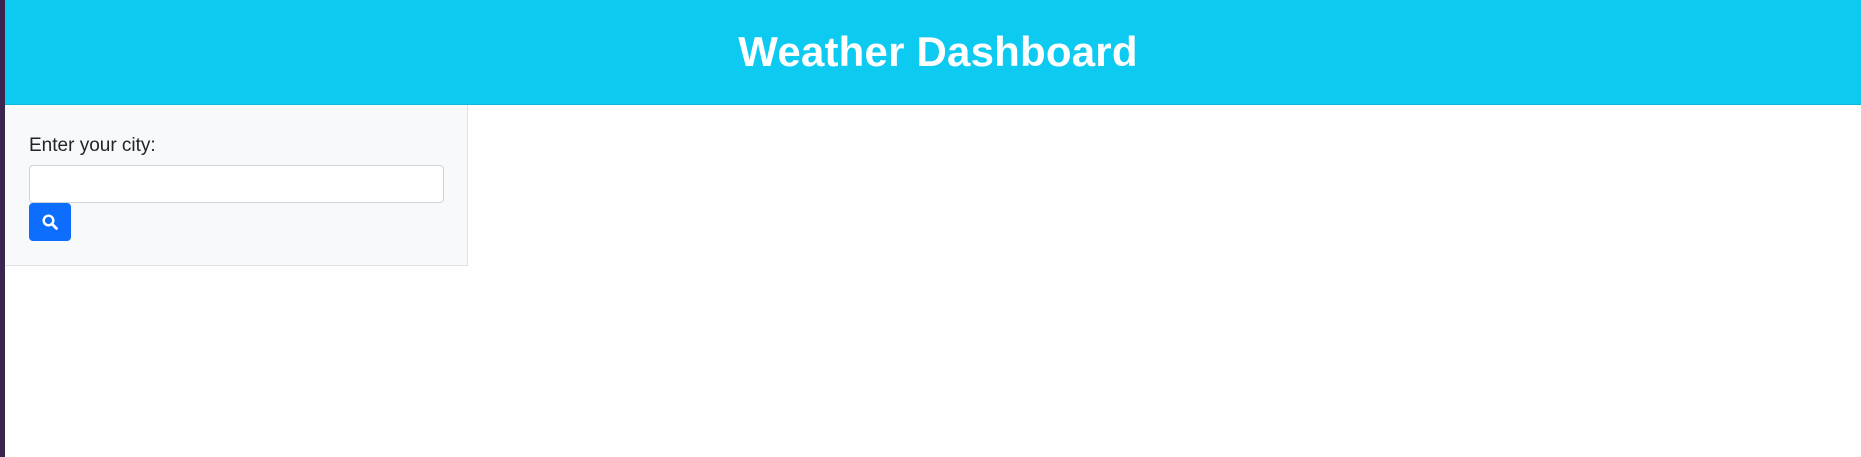  I want to click on city-label: Enter your city:, so click(92, 145).